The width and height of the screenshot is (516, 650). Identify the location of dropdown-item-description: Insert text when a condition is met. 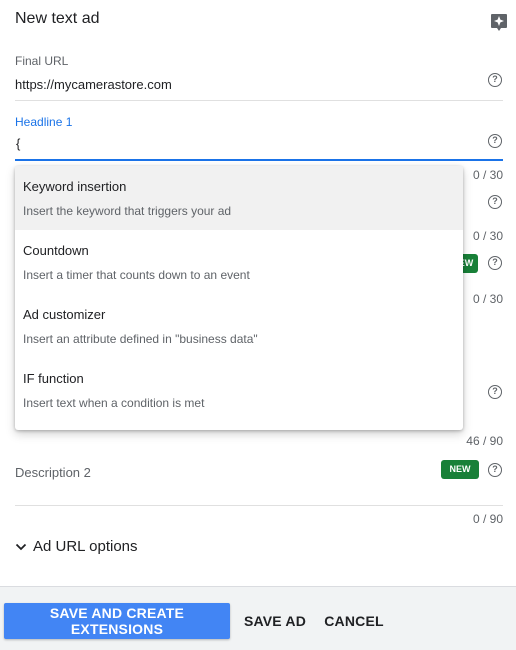
(114, 403).